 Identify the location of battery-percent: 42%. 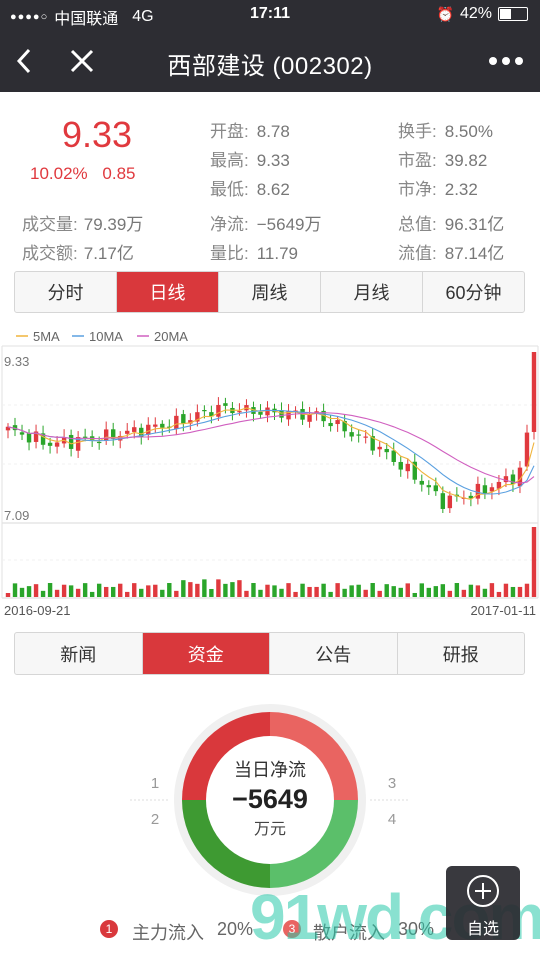
(475, 13).